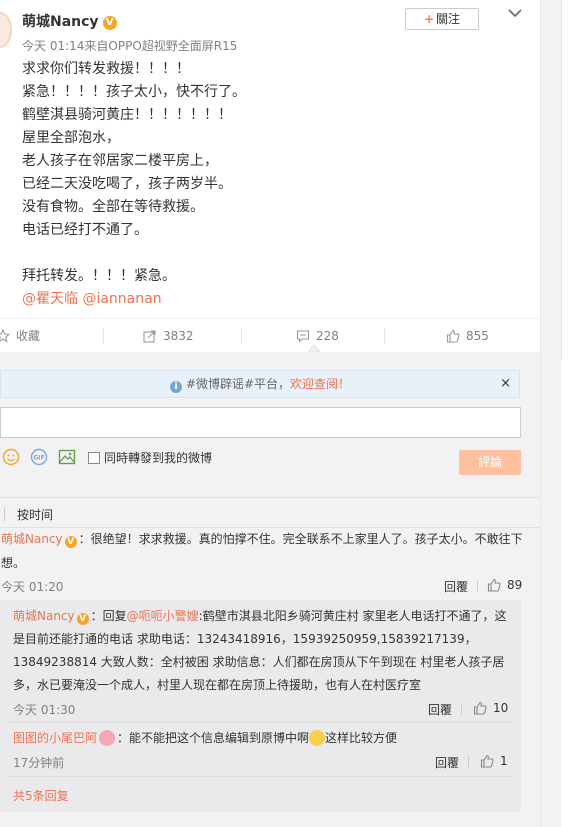  I want to click on mention-link: @瞿天临, so click(50, 299).